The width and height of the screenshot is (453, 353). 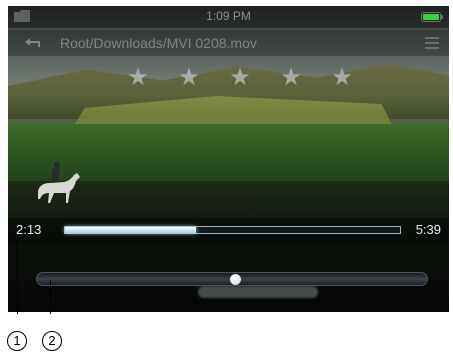 I want to click on back-arrow-icon, so click(x=33, y=43).